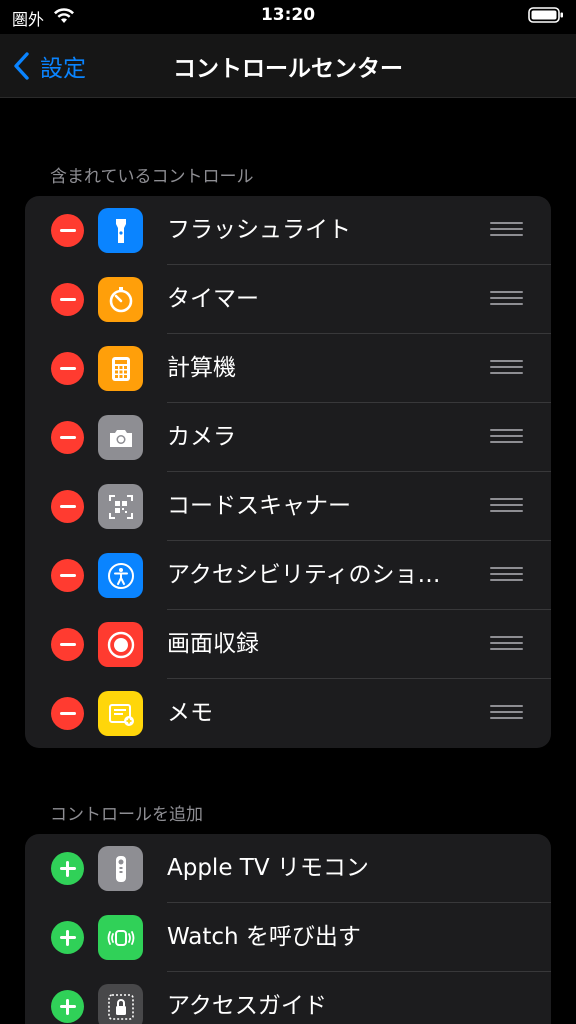 This screenshot has width=576, height=1024. What do you see at coordinates (190, 713) in the screenshot?
I see `control-label: メモ` at bounding box center [190, 713].